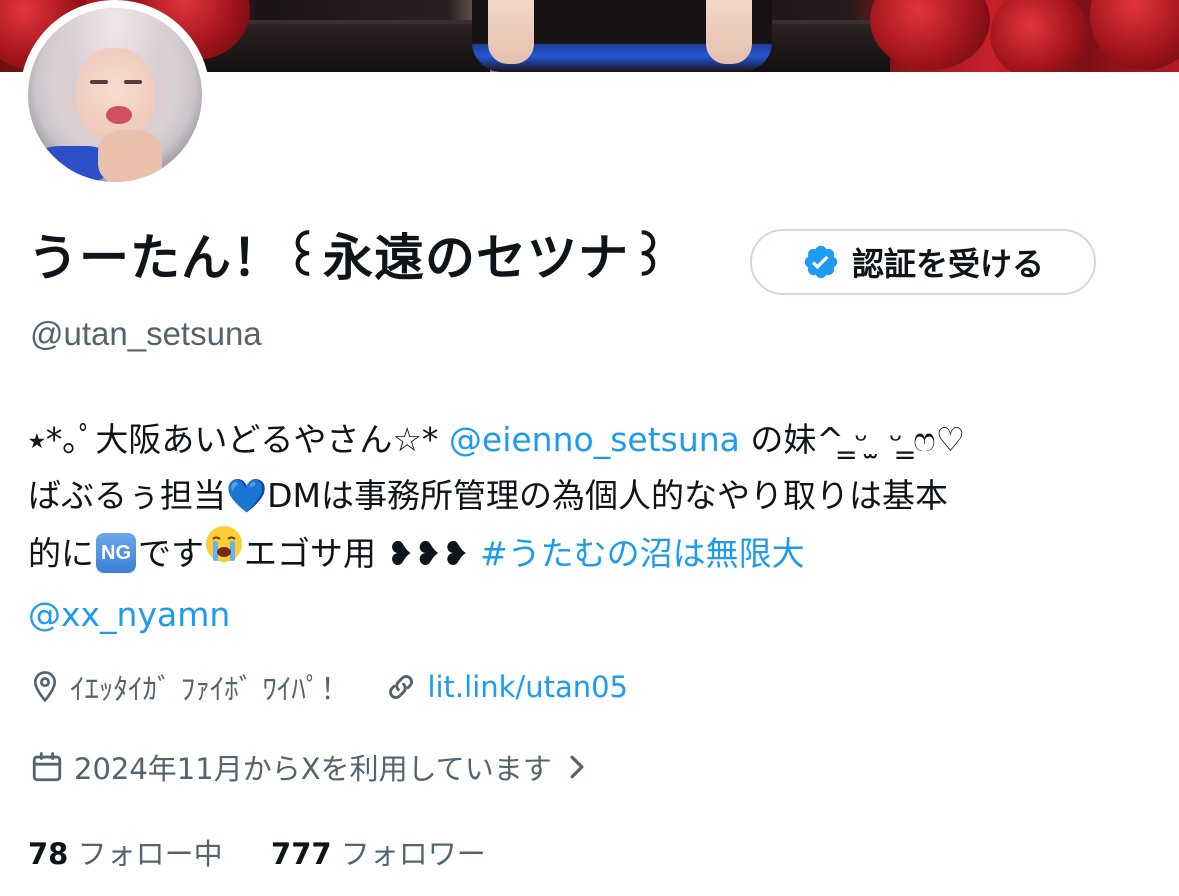 The width and height of the screenshot is (1179, 896). I want to click on bio-text: 的に, so click(61, 553).